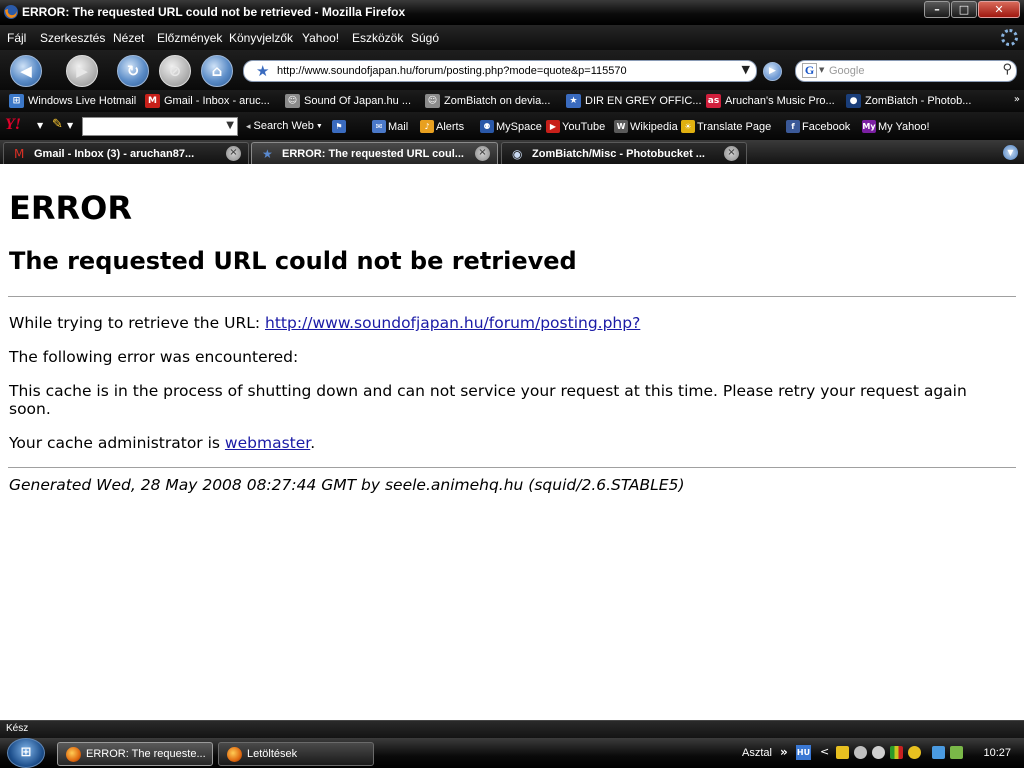 The image size is (1024, 768). I want to click on yahoo-link-label: Wikipedia, so click(654, 126).